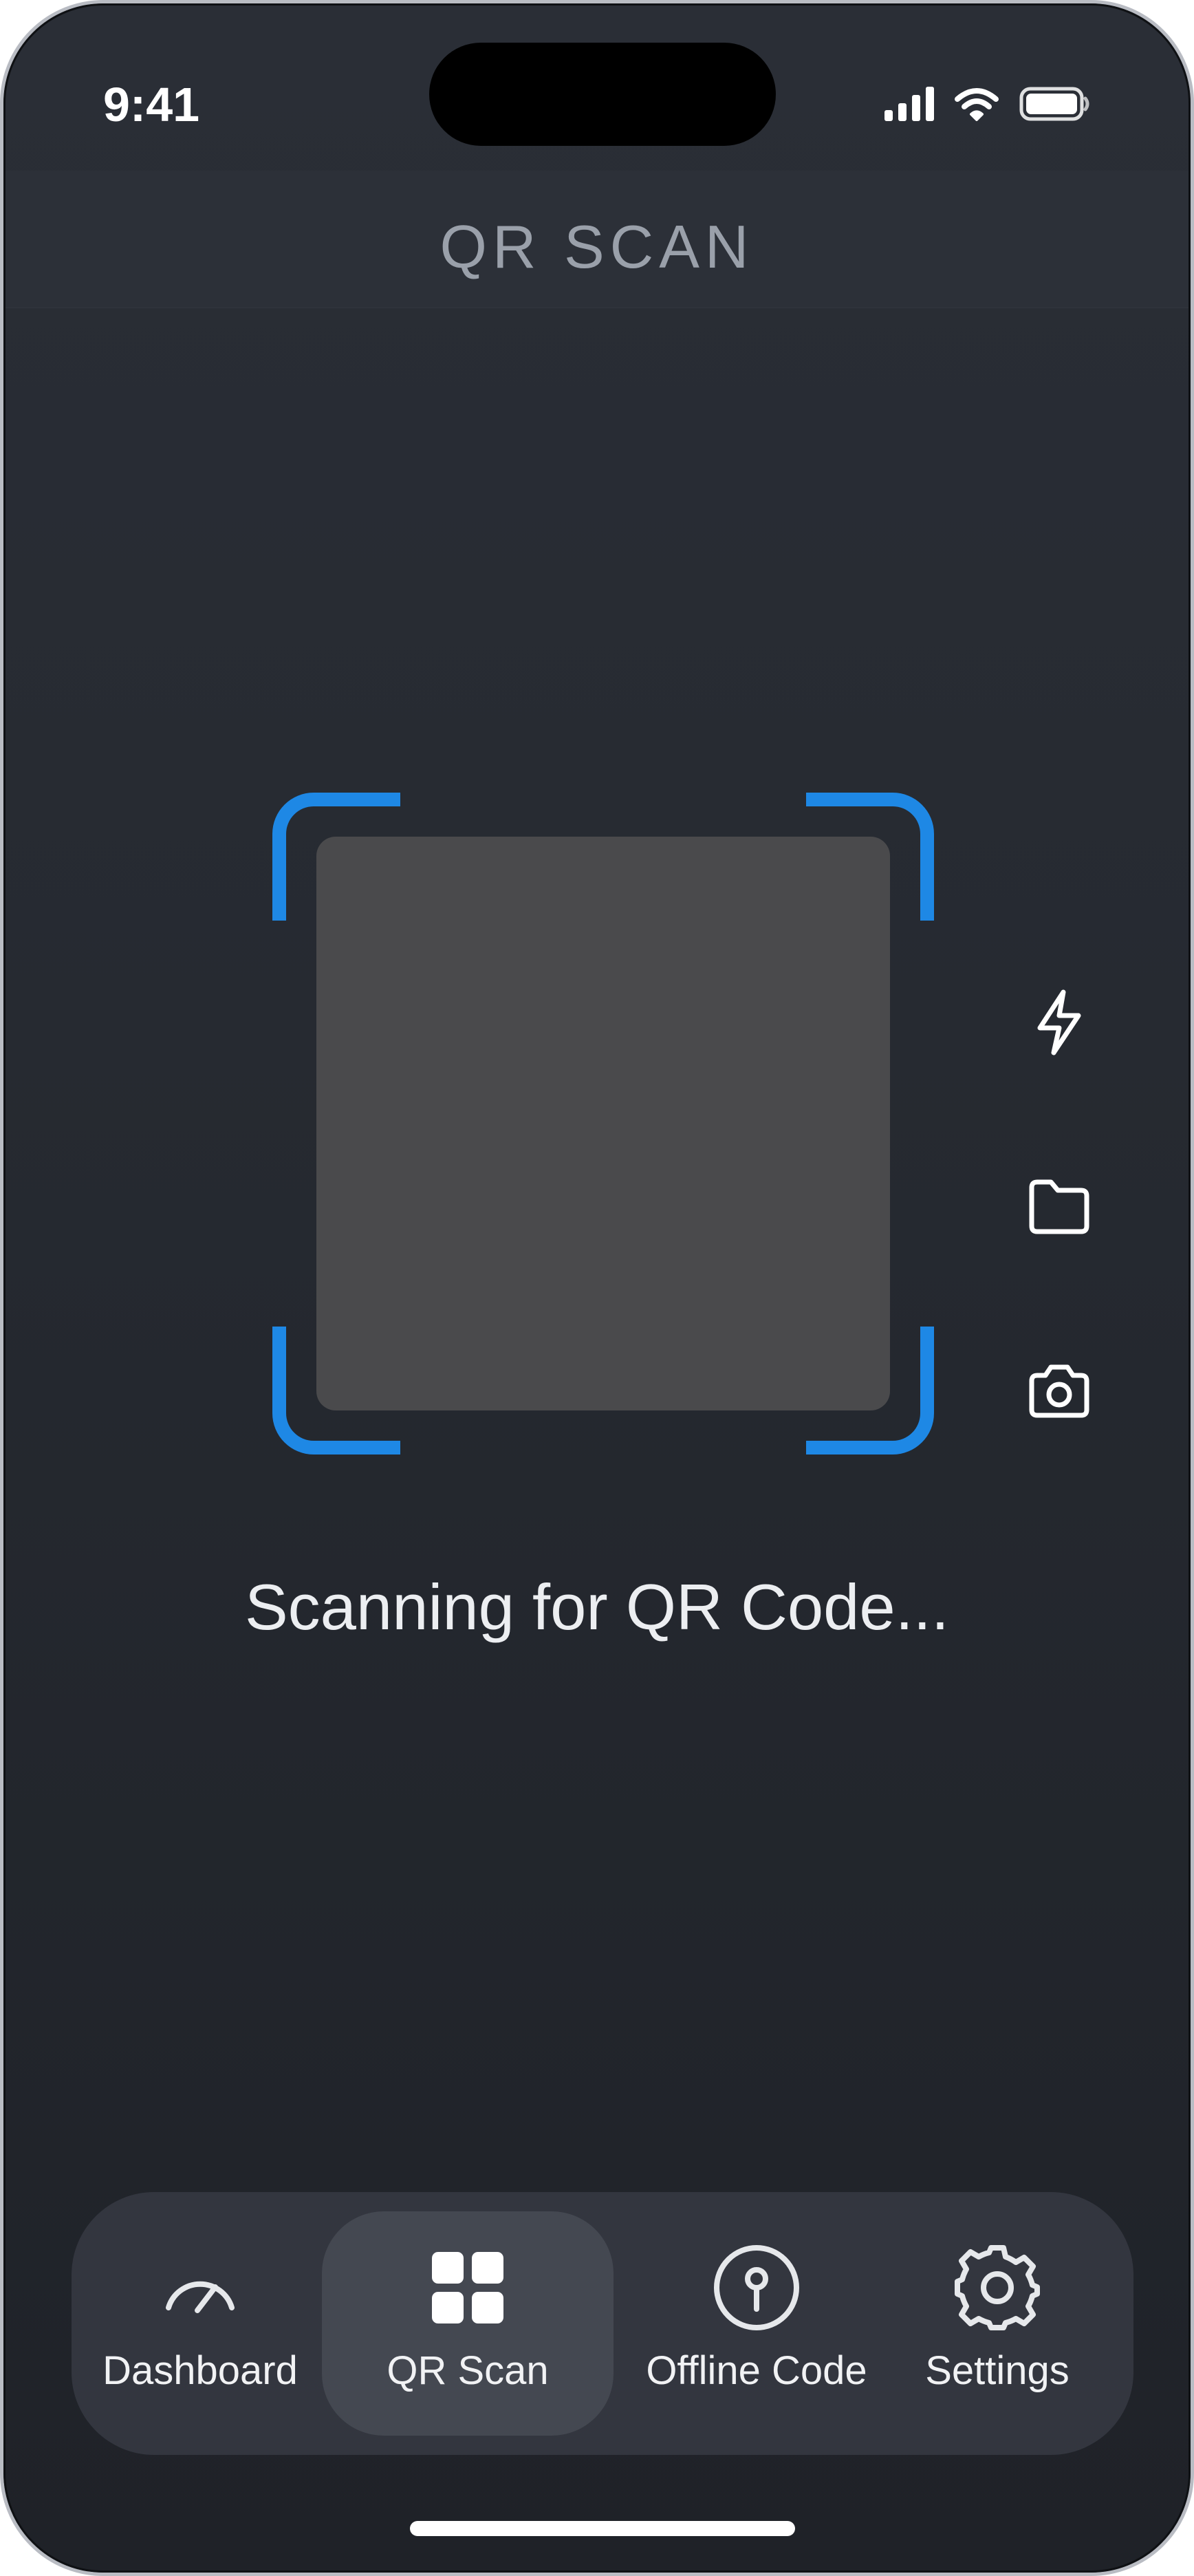 Image resolution: width=1194 pixels, height=2576 pixels. What do you see at coordinates (997, 2287) in the screenshot?
I see `gear-icon` at bounding box center [997, 2287].